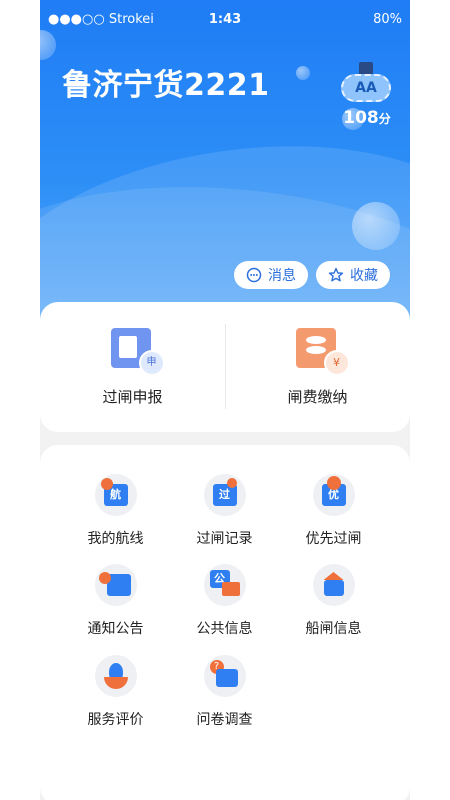 The height and width of the screenshot is (800, 450). Describe the element at coordinates (134, 350) in the screenshot. I see `declaration-icon: 申` at that location.